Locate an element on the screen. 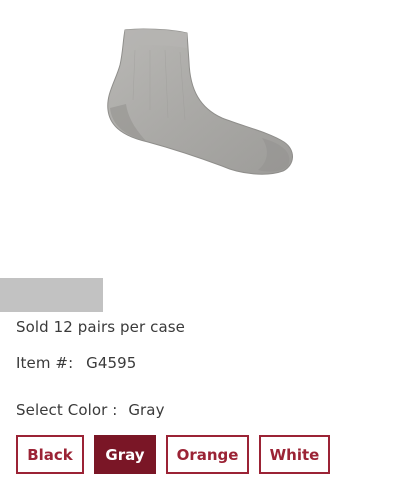  color-option-white: White is located at coordinates (294, 454).